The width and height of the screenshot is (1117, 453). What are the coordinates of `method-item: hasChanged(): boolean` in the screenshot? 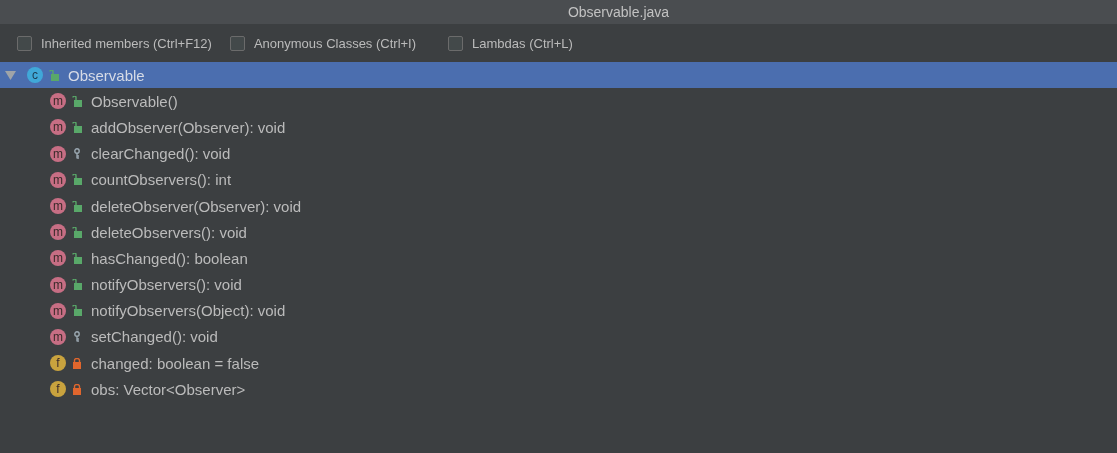 It's located at (169, 258).